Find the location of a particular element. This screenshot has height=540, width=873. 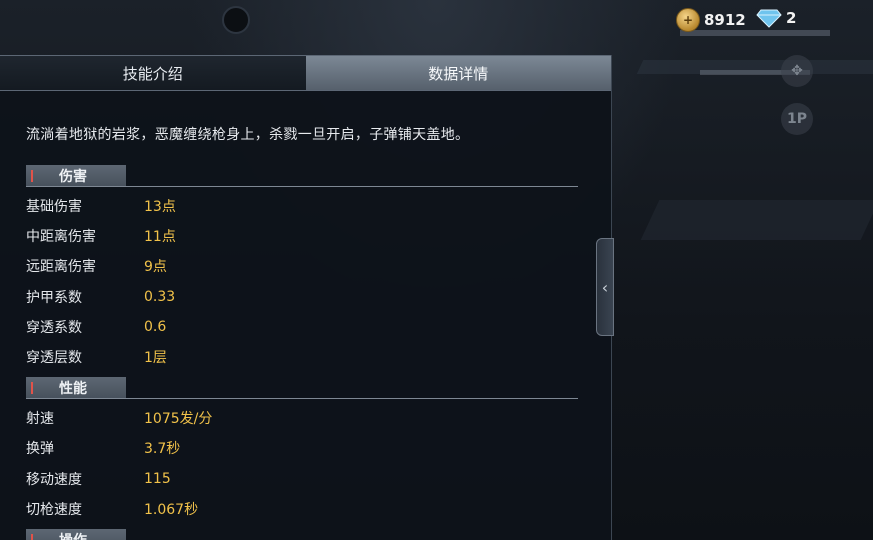

stat-value: 115 is located at coordinates (157, 479).